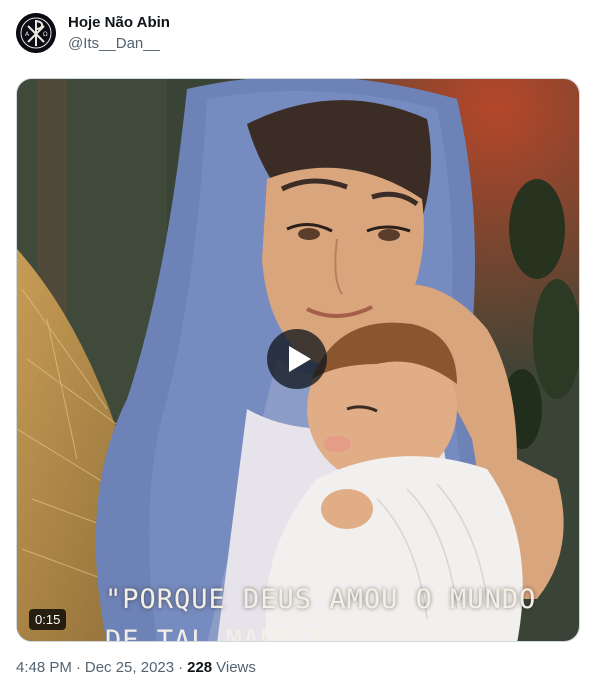  I want to click on play-button, so click(297, 359).